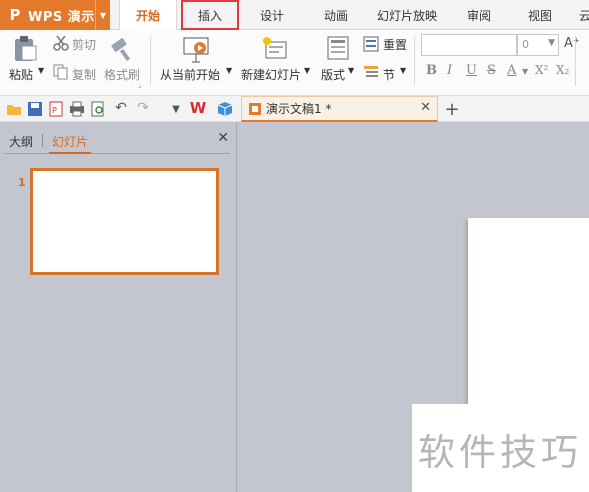 The width and height of the screenshot is (589, 492). I want to click on bold-button: B, so click(431, 70).